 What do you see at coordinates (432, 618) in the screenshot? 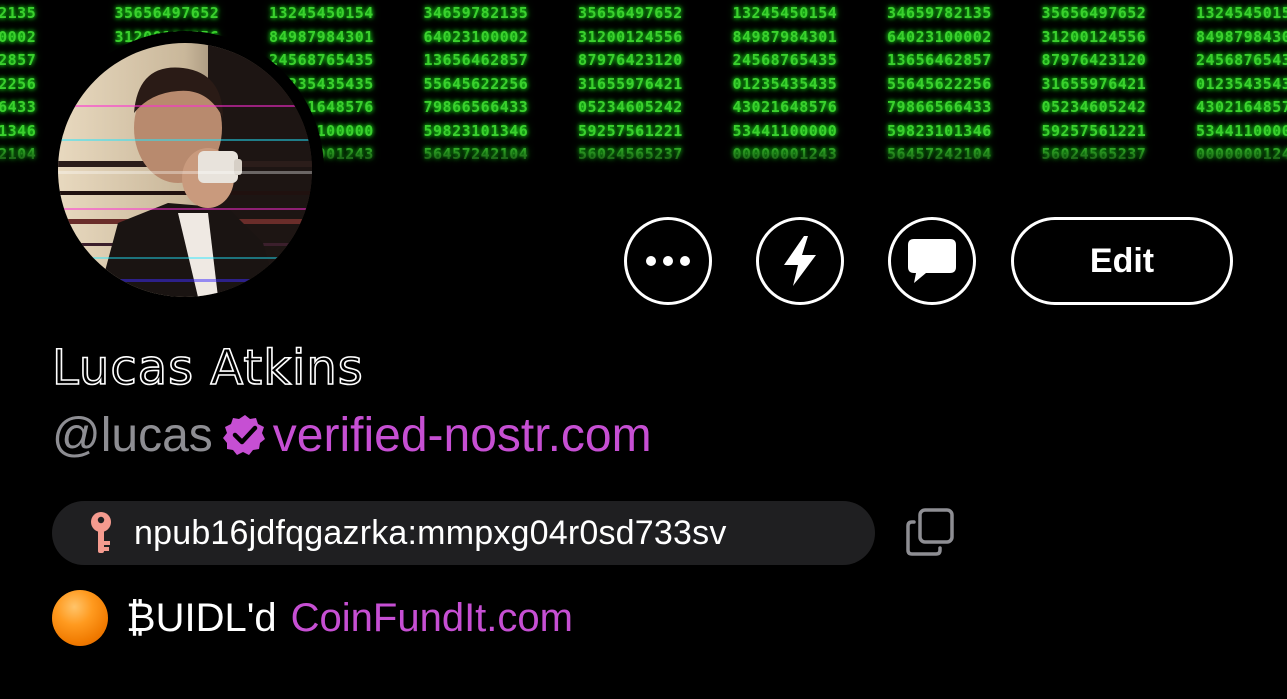
I see `bio-website-link: CoinFundIt.com` at bounding box center [432, 618].